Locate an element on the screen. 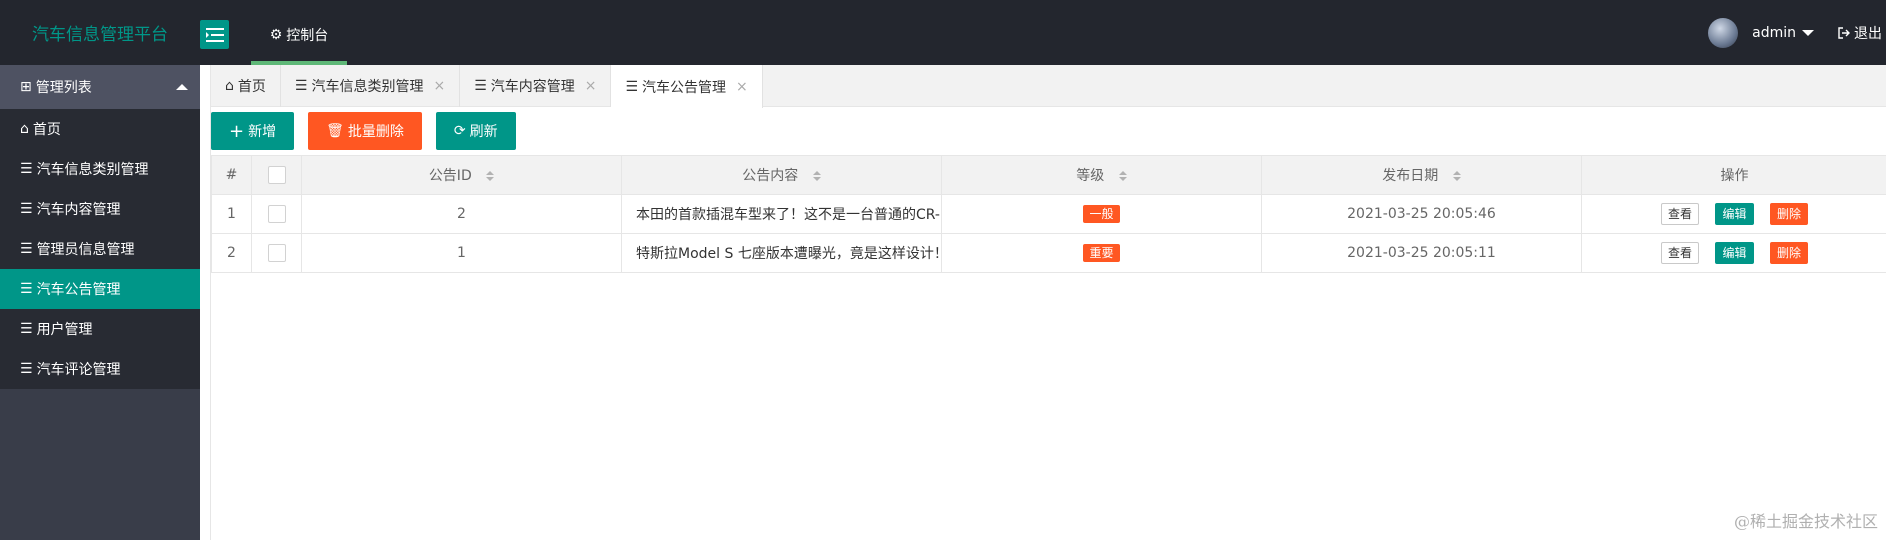 This screenshot has height=540, width=1886. user-menu: admin is located at coordinates (1783, 33).